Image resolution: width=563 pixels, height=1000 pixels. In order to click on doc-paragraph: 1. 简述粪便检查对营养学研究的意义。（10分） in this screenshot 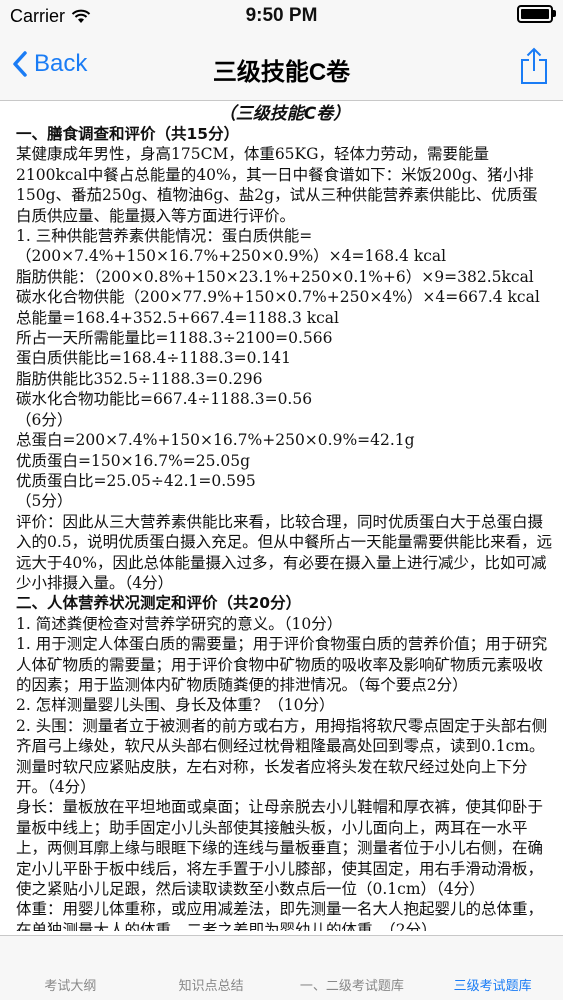, I will do `click(179, 623)`.